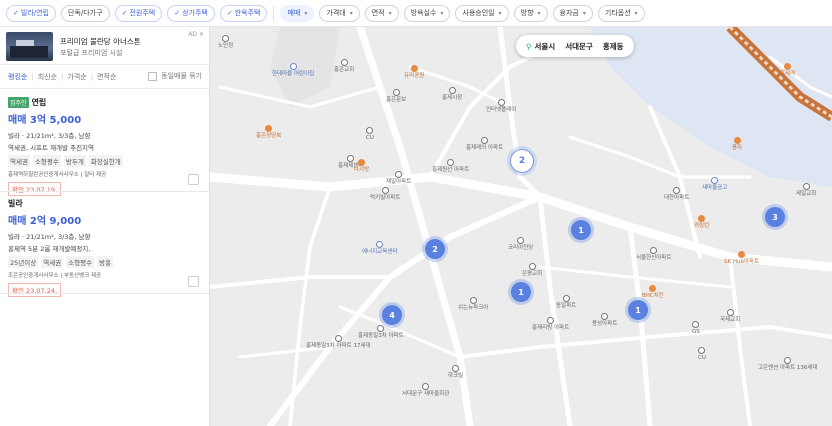 The height and width of the screenshot is (426, 832). Describe the element at coordinates (788, 364) in the screenshot. I see `map-poi: 고은멘션 아파트 136세대` at that location.